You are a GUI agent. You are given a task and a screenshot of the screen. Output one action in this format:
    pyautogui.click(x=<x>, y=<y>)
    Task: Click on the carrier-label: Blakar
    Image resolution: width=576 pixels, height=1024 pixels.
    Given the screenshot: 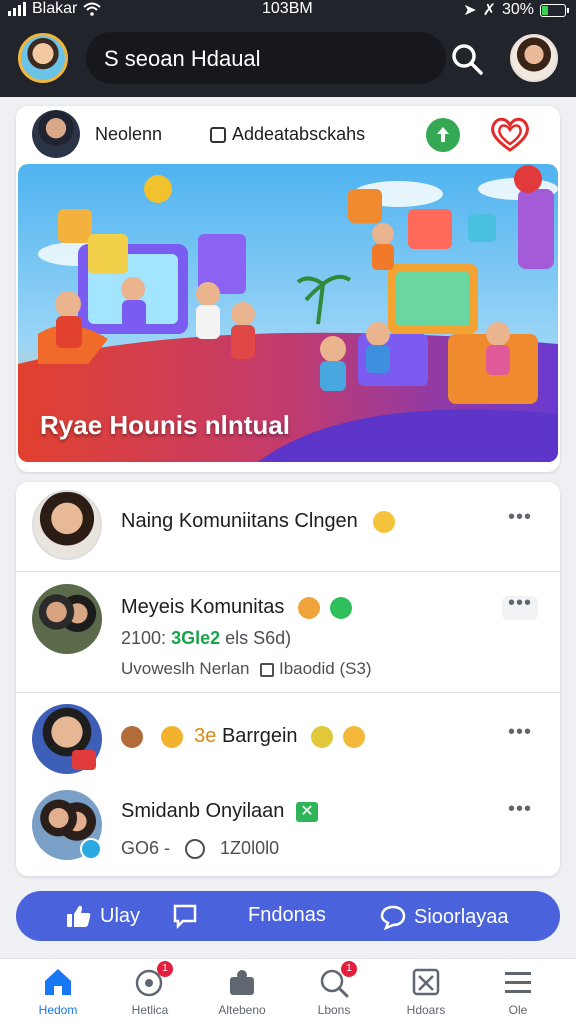 What is the action you would take?
    pyautogui.click(x=55, y=8)
    